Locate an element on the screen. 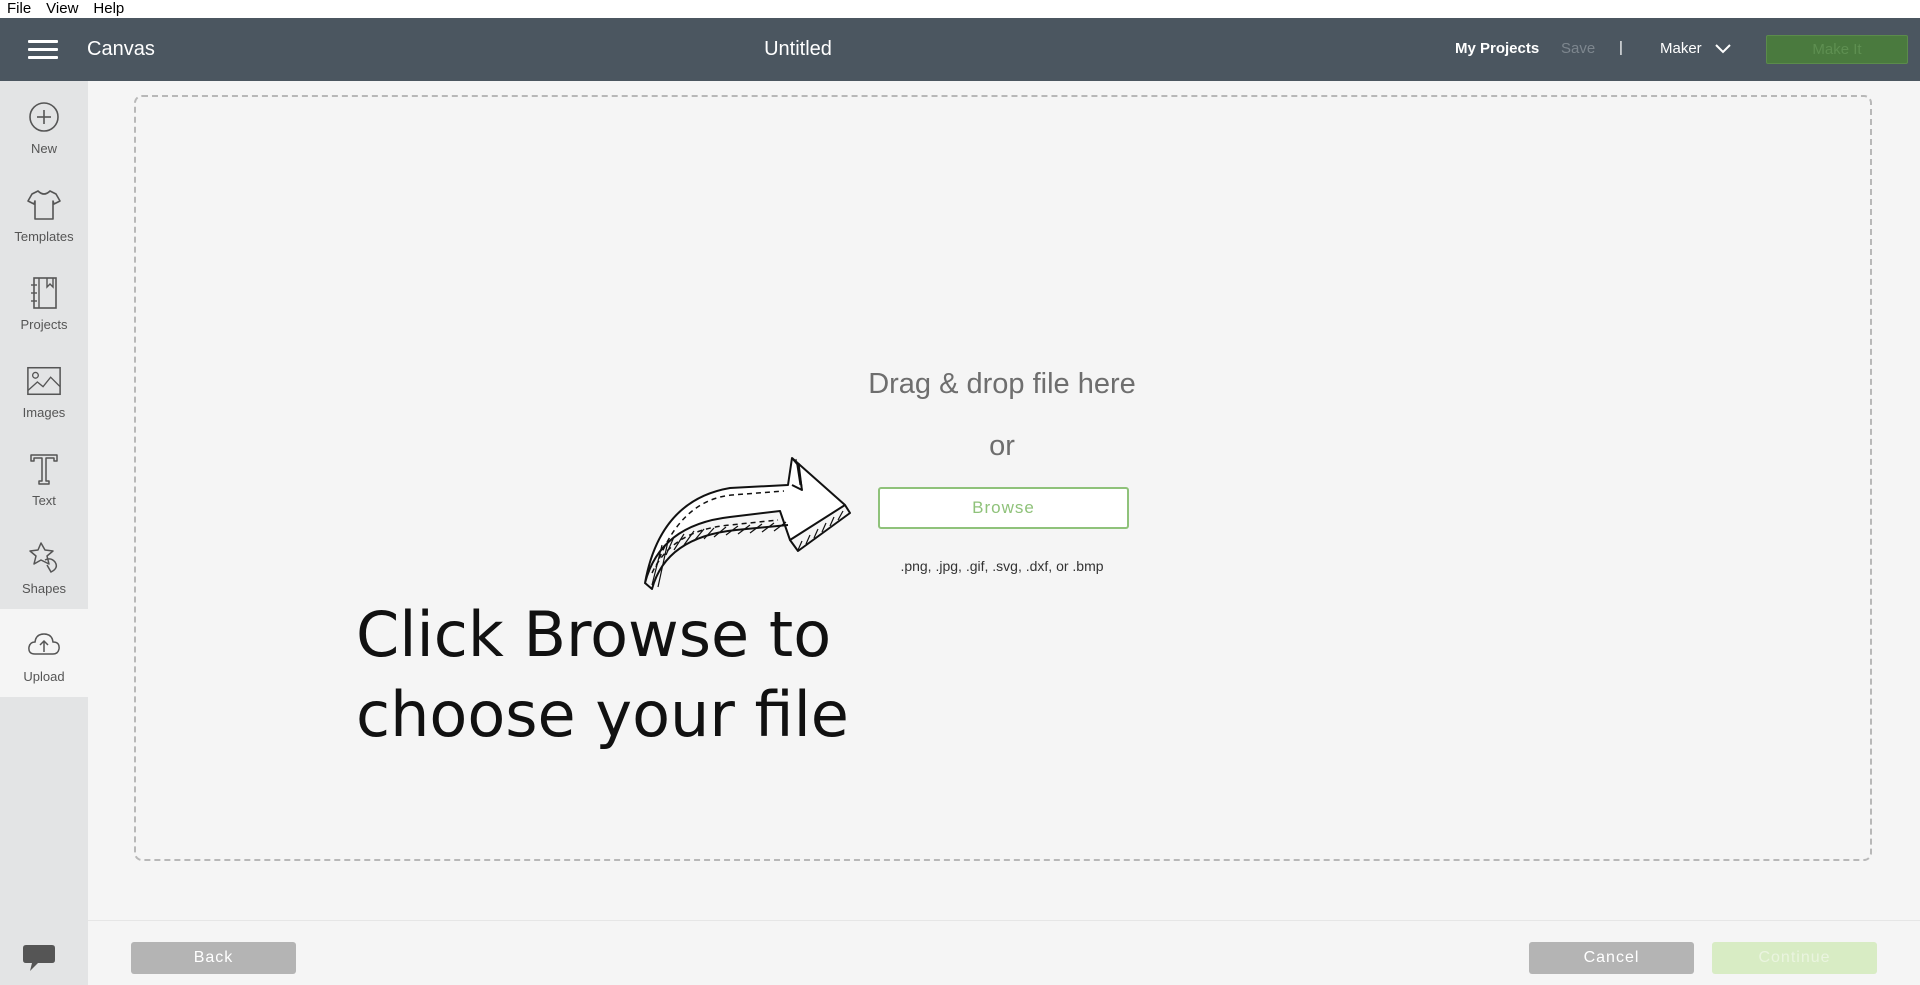 The image size is (1920, 985). browse-button: Browse is located at coordinates (1003, 508).